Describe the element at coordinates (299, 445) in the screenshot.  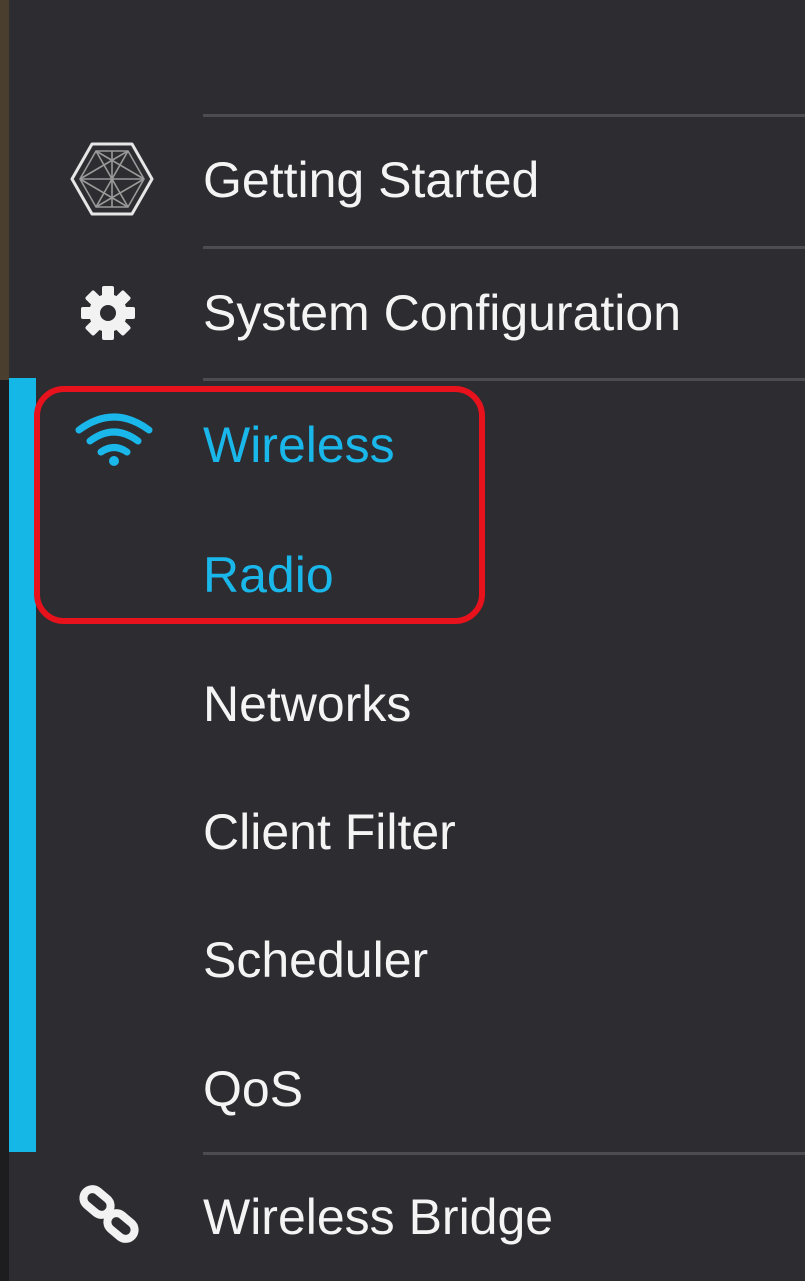
I see `sidebar-item-label: Wireless` at that location.